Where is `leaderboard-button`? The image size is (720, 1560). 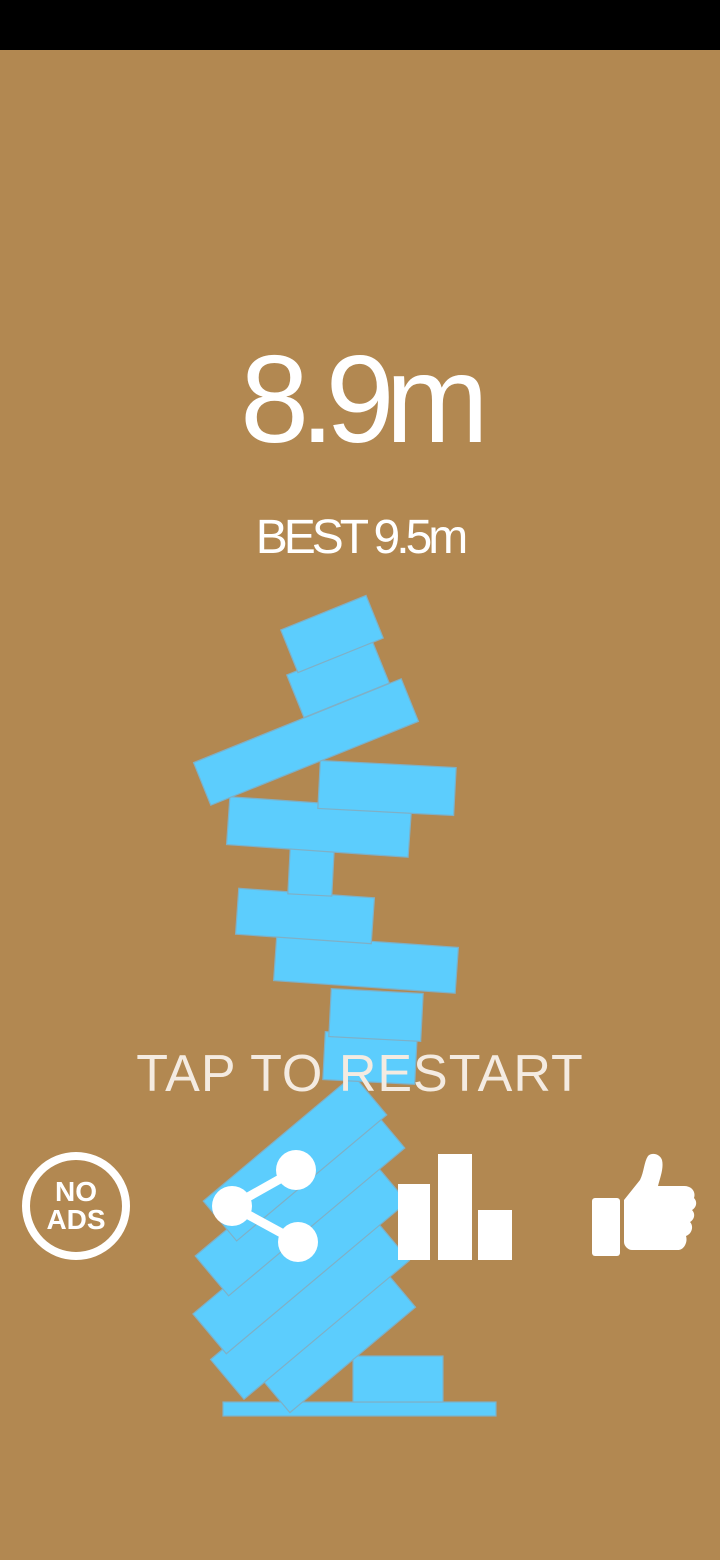 leaderboard-button is located at coordinates (455, 1207).